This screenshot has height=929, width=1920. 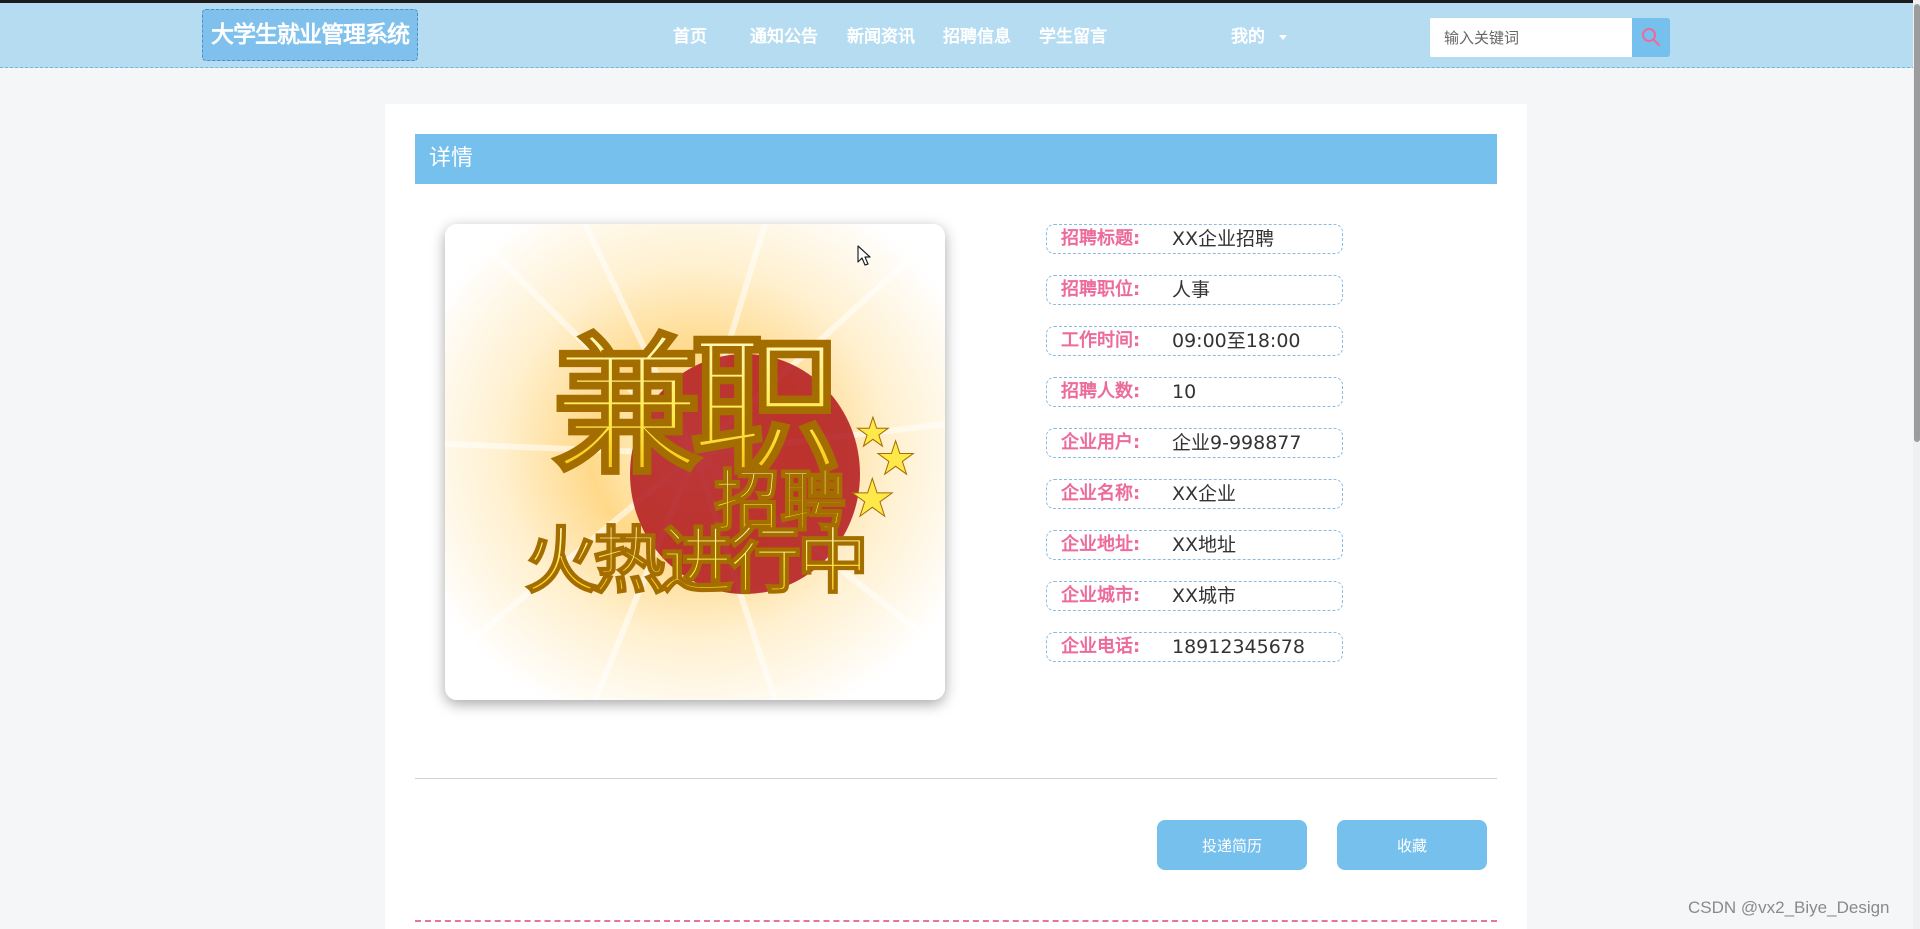 What do you see at coordinates (1101, 289) in the screenshot?
I see `info-label: 招聘职位:` at bounding box center [1101, 289].